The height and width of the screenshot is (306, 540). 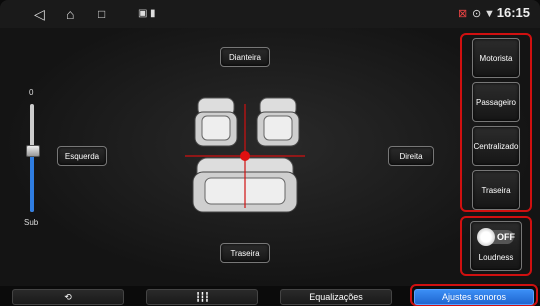 What do you see at coordinates (39, 14) in the screenshot?
I see `back-icon: ◁` at bounding box center [39, 14].